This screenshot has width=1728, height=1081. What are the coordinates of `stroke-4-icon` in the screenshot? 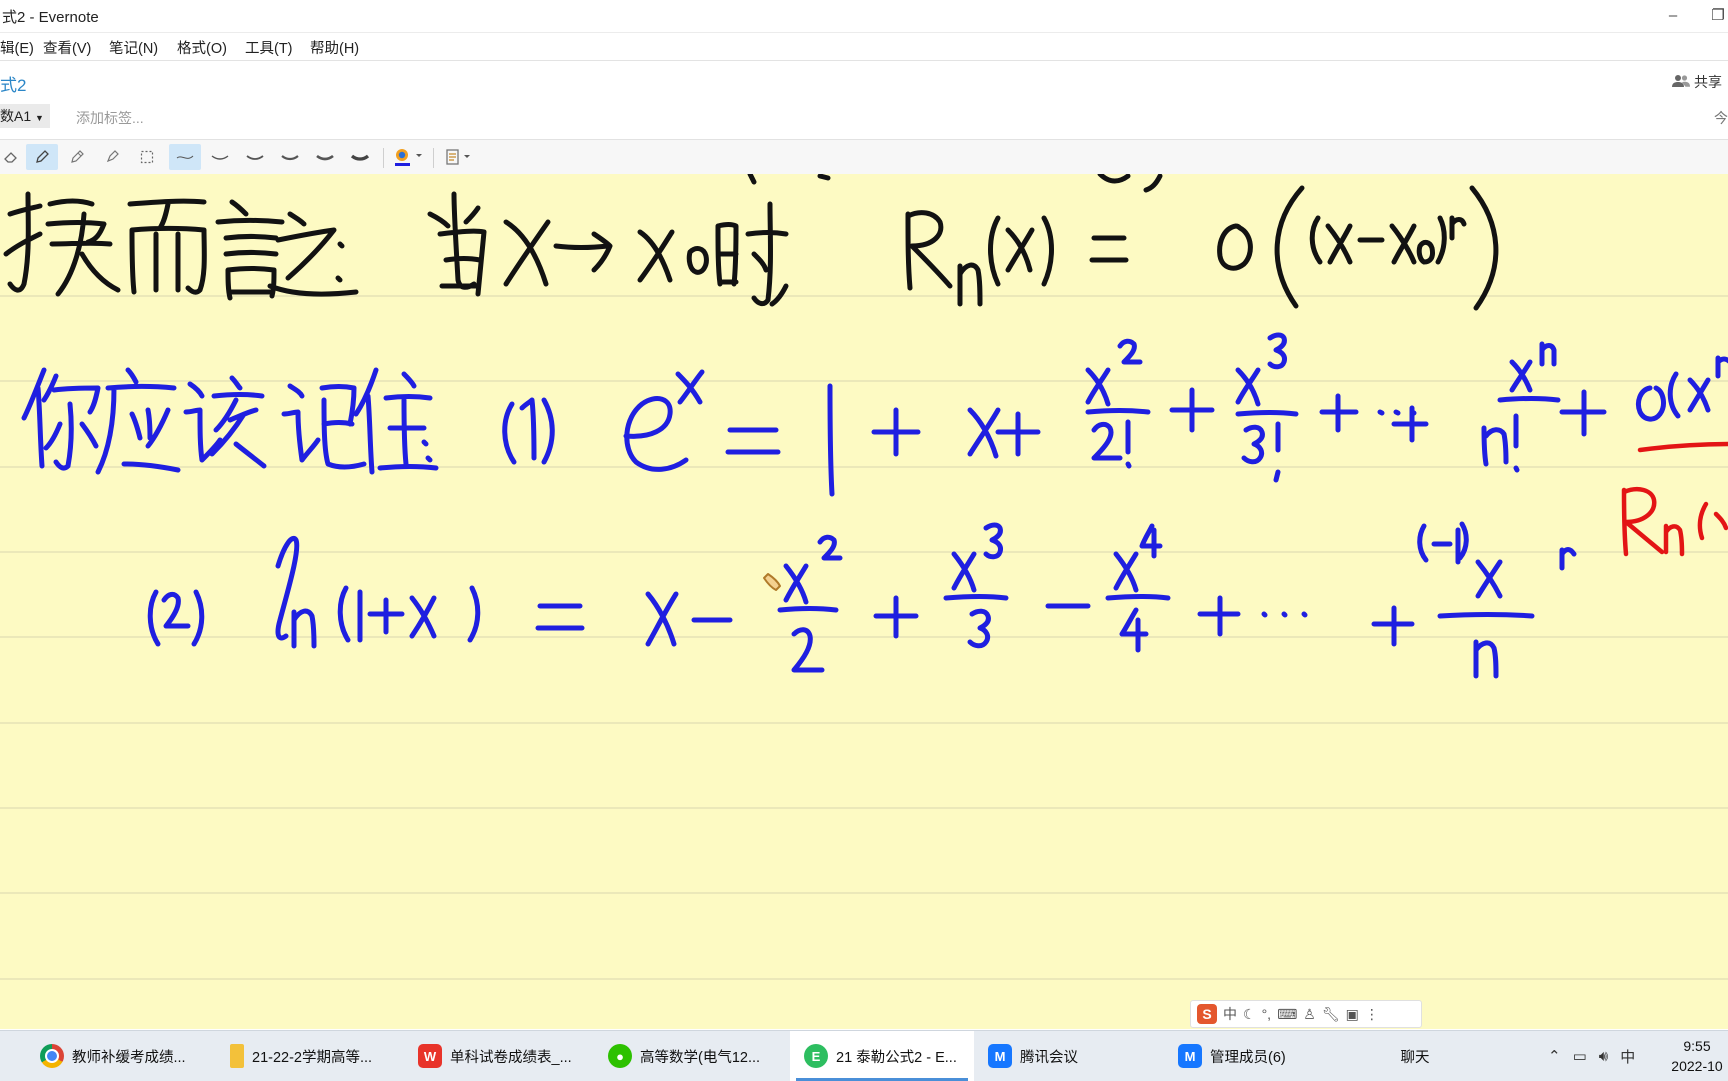 It's located at (290, 157).